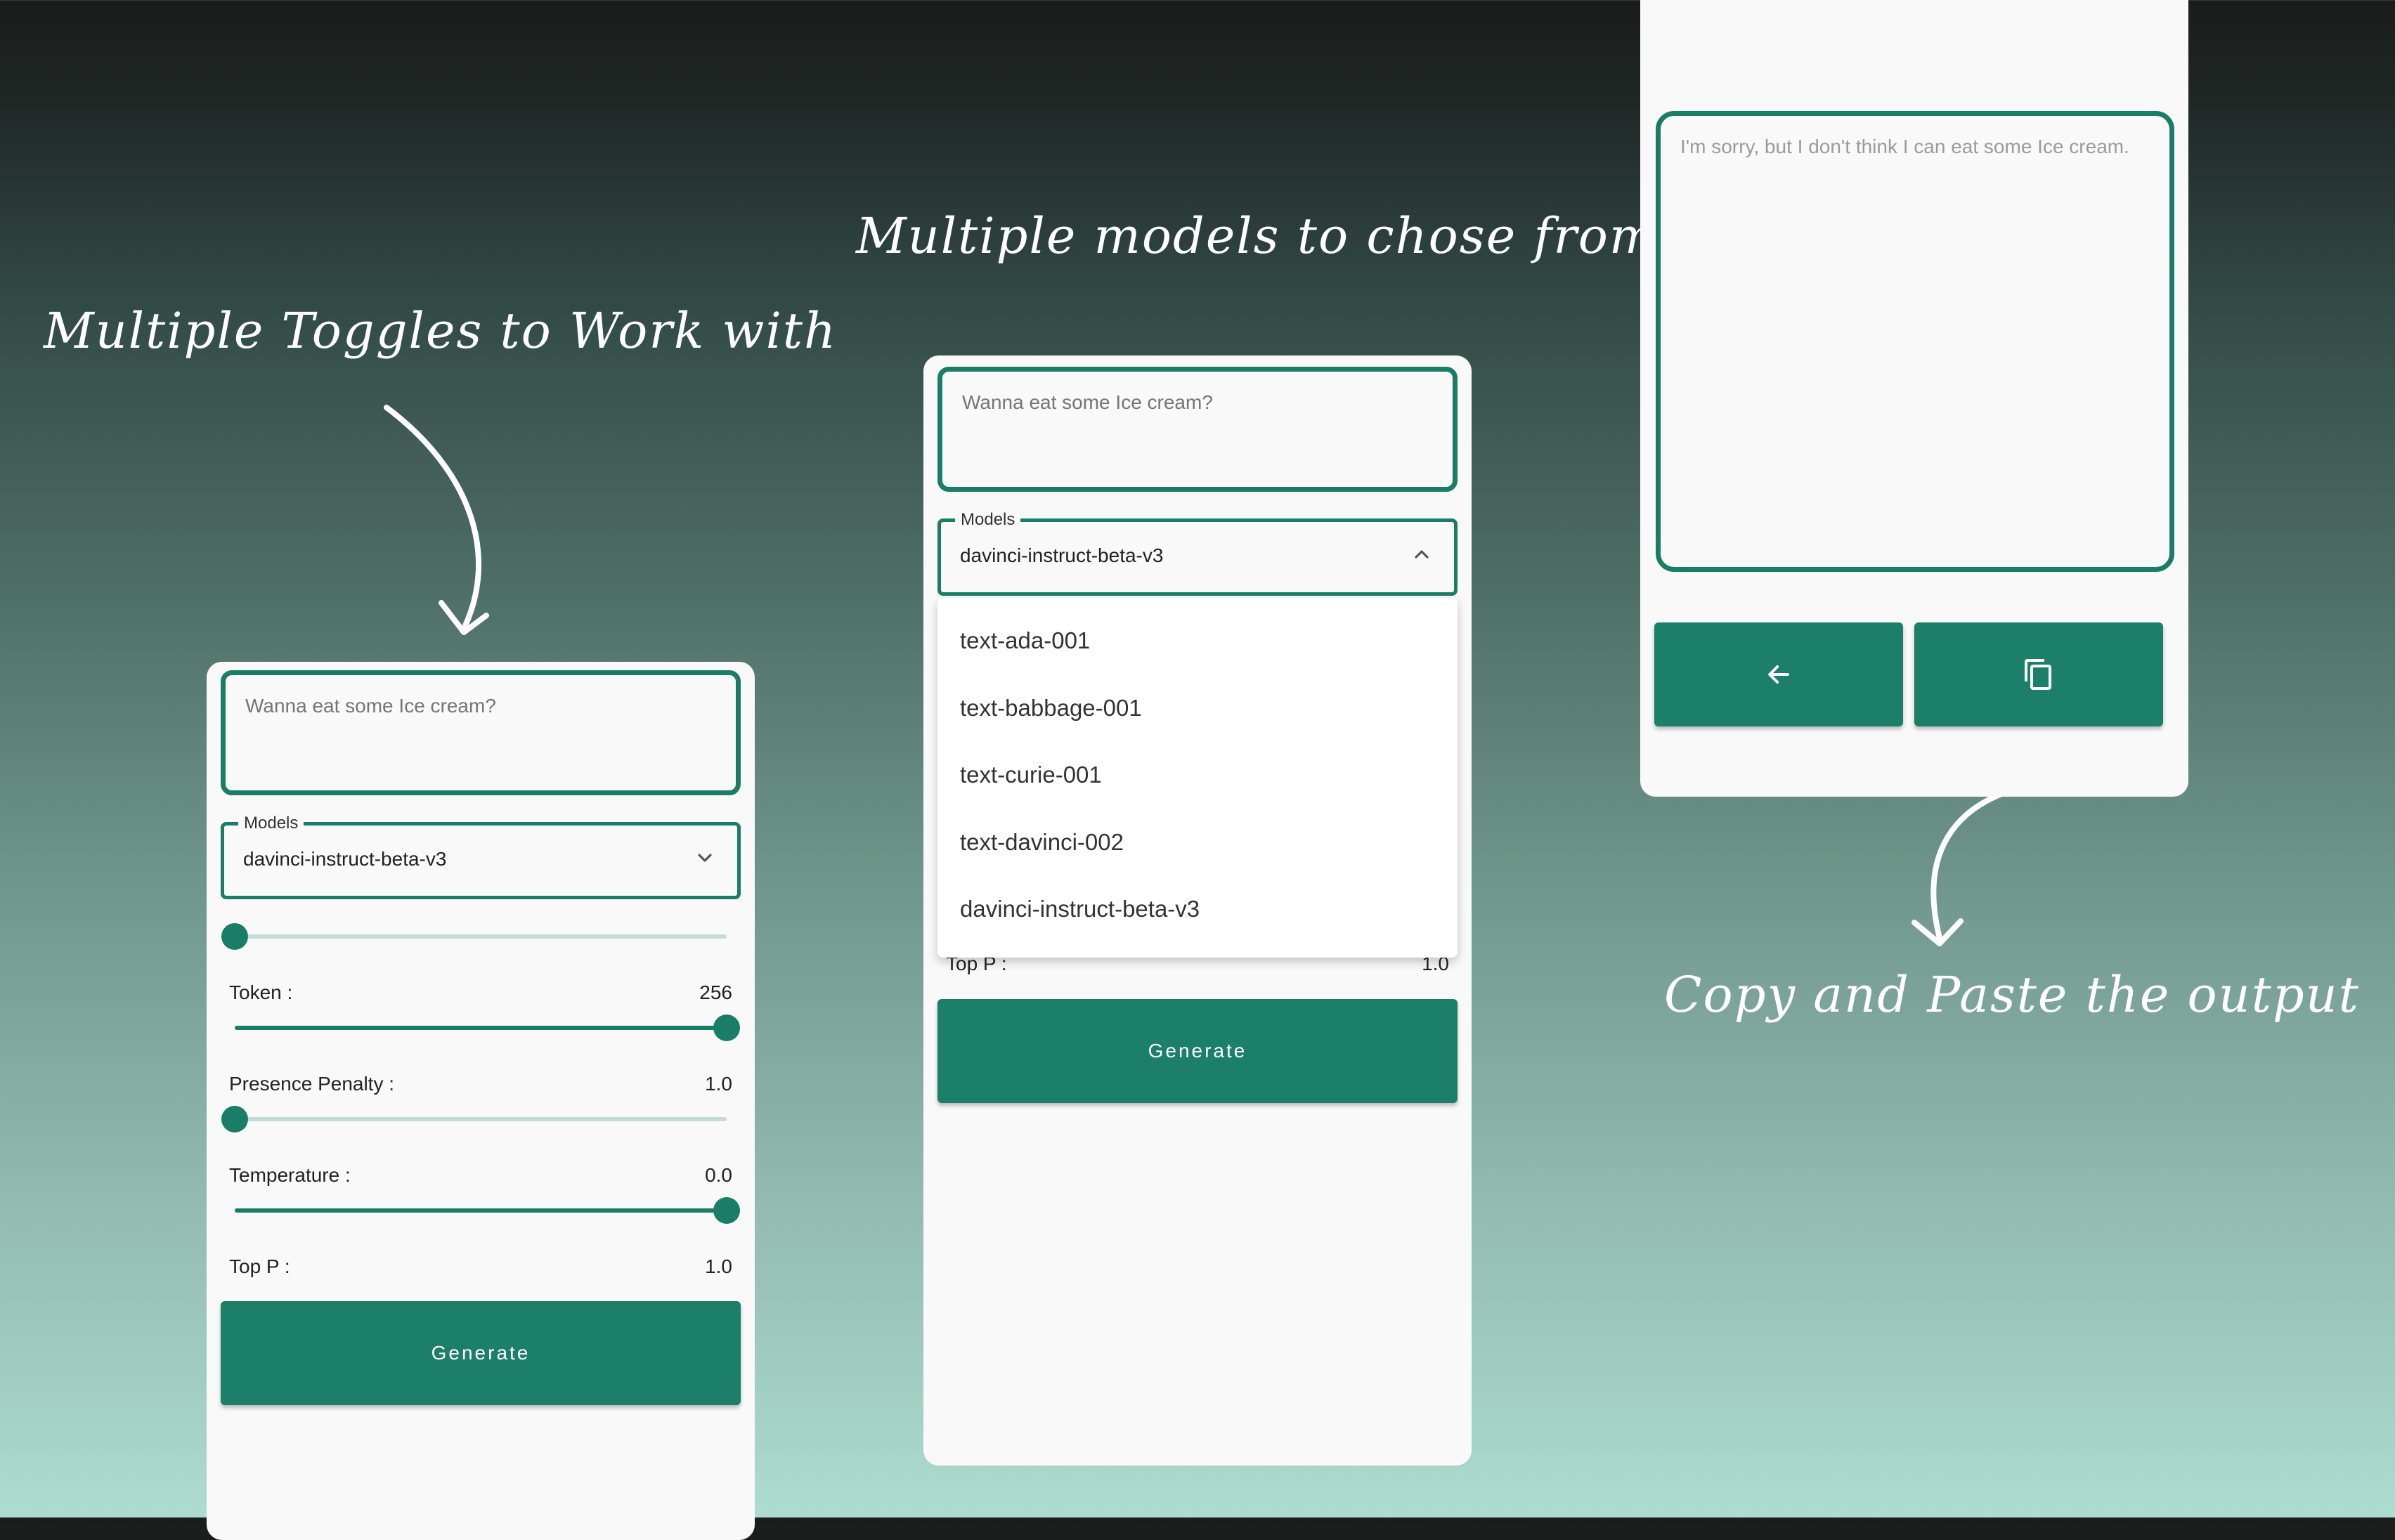 The width and height of the screenshot is (2395, 1540). Describe the element at coordinates (718, 1084) in the screenshot. I see `presence-penalty-value: 1.0` at that location.